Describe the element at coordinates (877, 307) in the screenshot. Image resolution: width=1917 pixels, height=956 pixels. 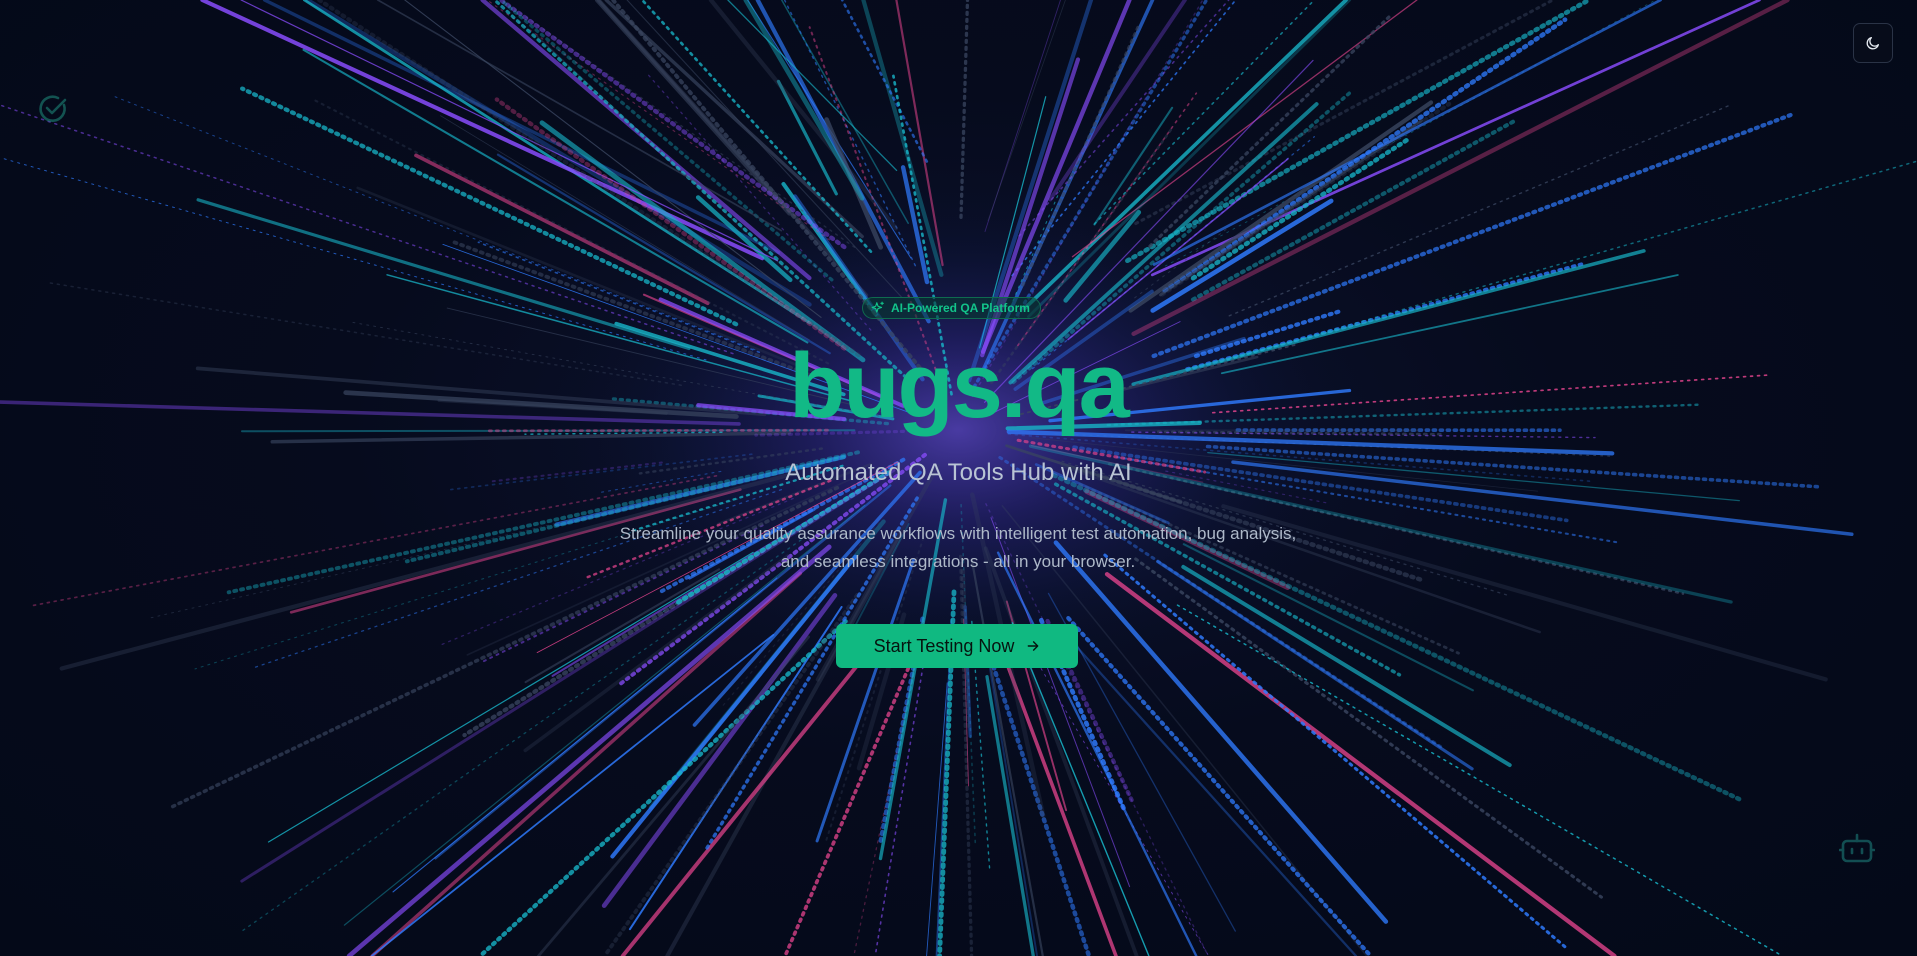
I see `sparkles-icon` at that location.